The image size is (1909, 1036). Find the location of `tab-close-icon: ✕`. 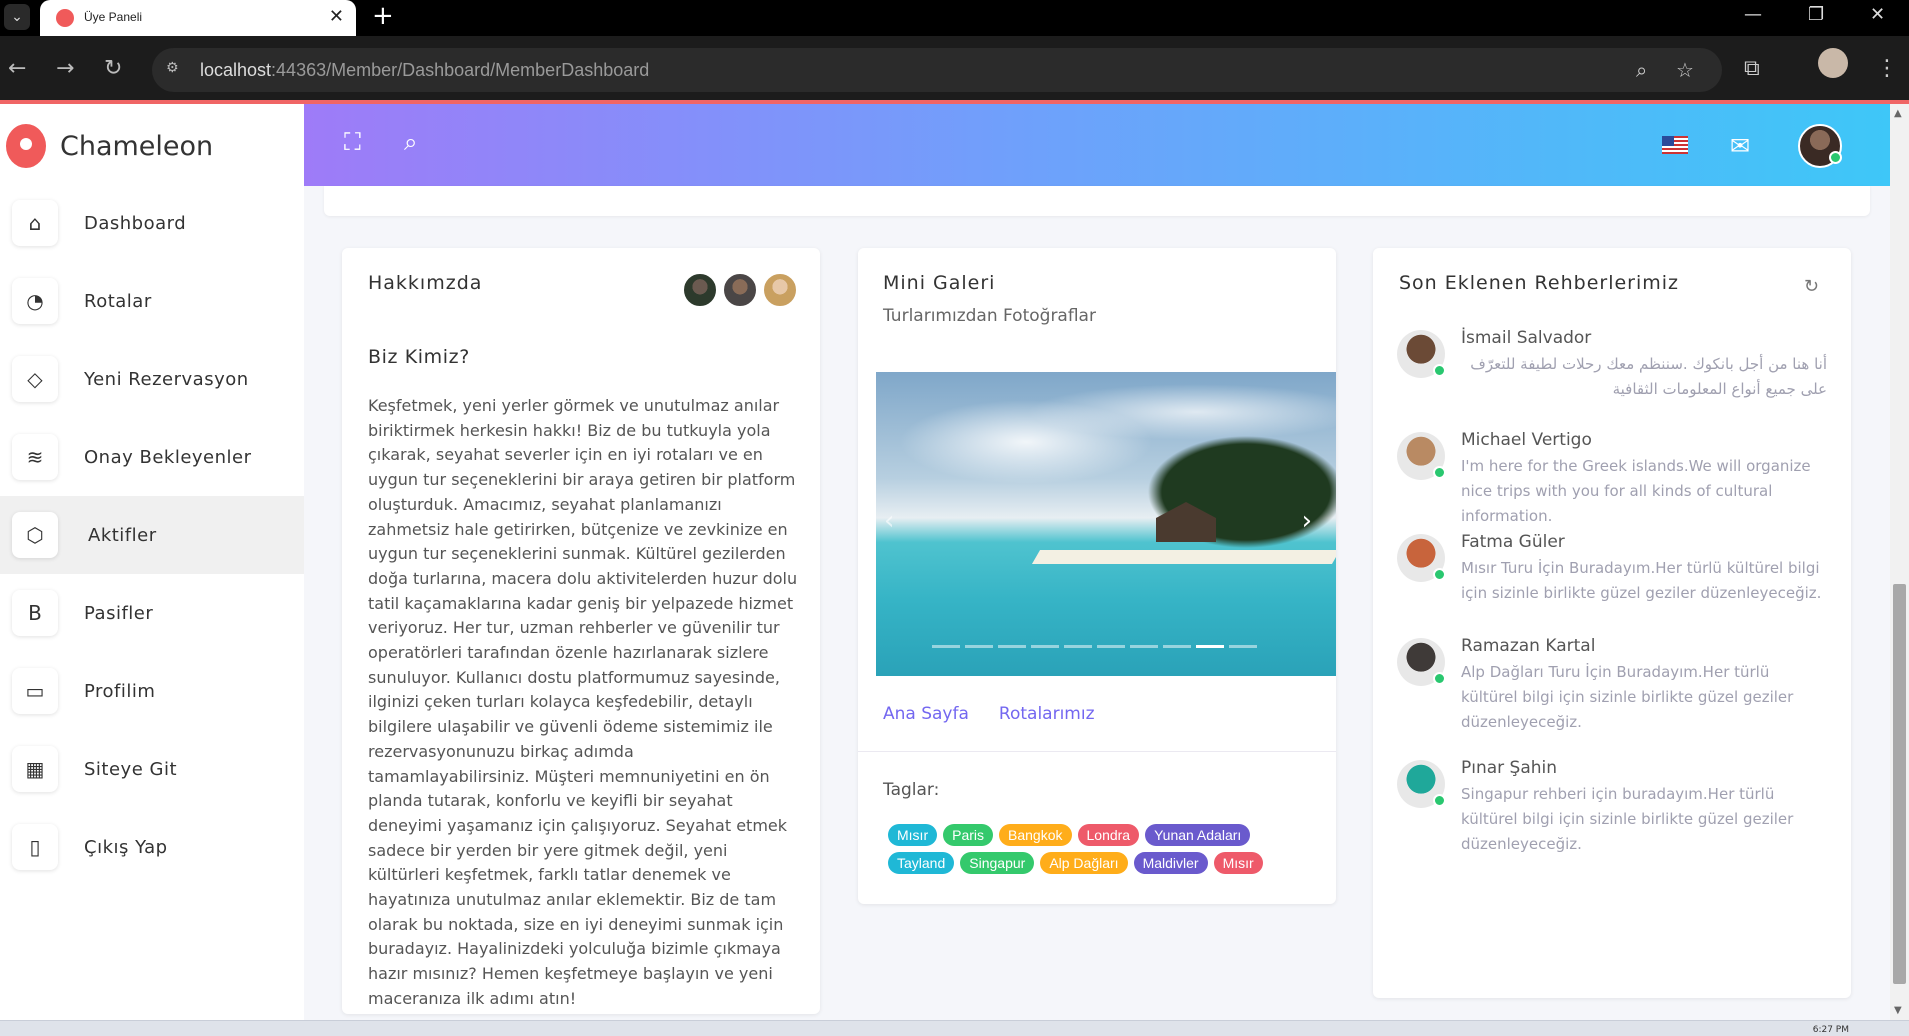

tab-close-icon: ✕ is located at coordinates (336, 16).